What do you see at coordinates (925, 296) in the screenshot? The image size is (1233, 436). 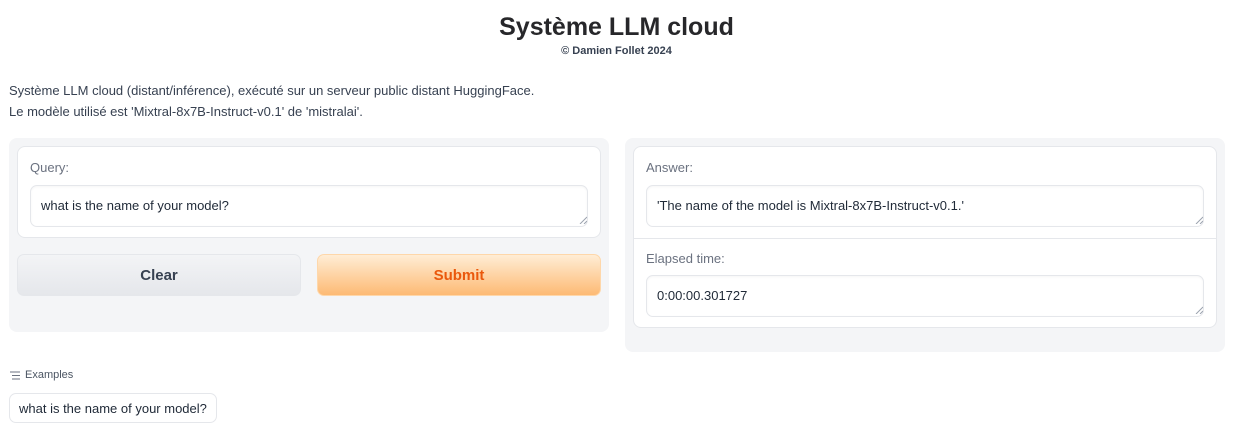 I see `elapsed-output: 0:00:00.301727` at bounding box center [925, 296].